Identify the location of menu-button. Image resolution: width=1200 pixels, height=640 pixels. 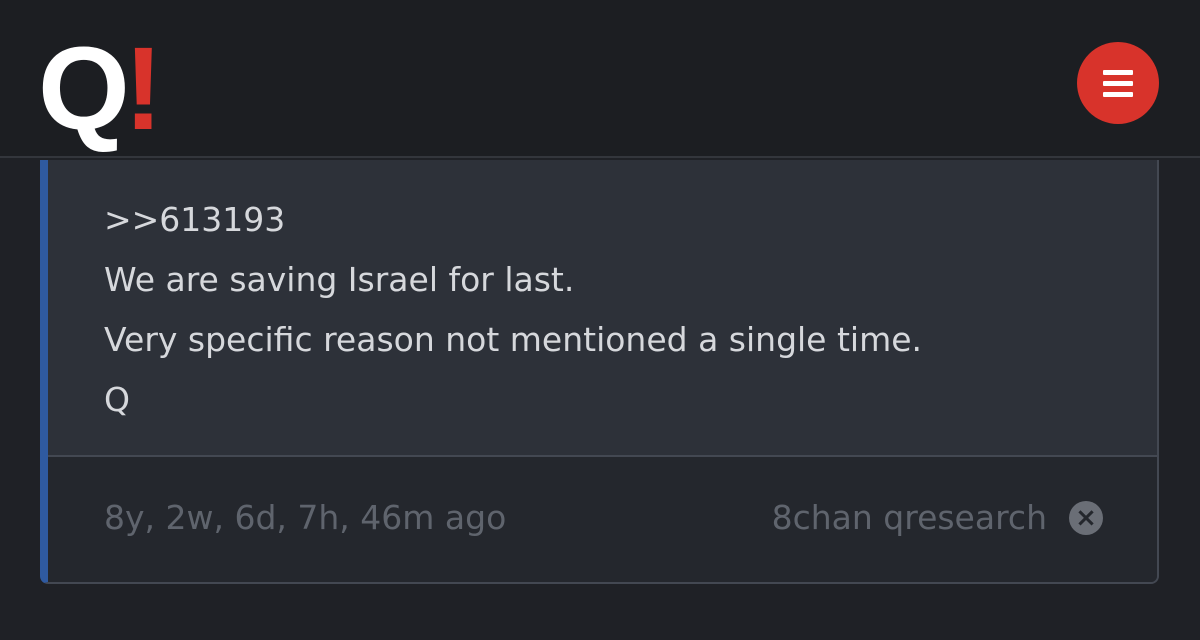
(1118, 83).